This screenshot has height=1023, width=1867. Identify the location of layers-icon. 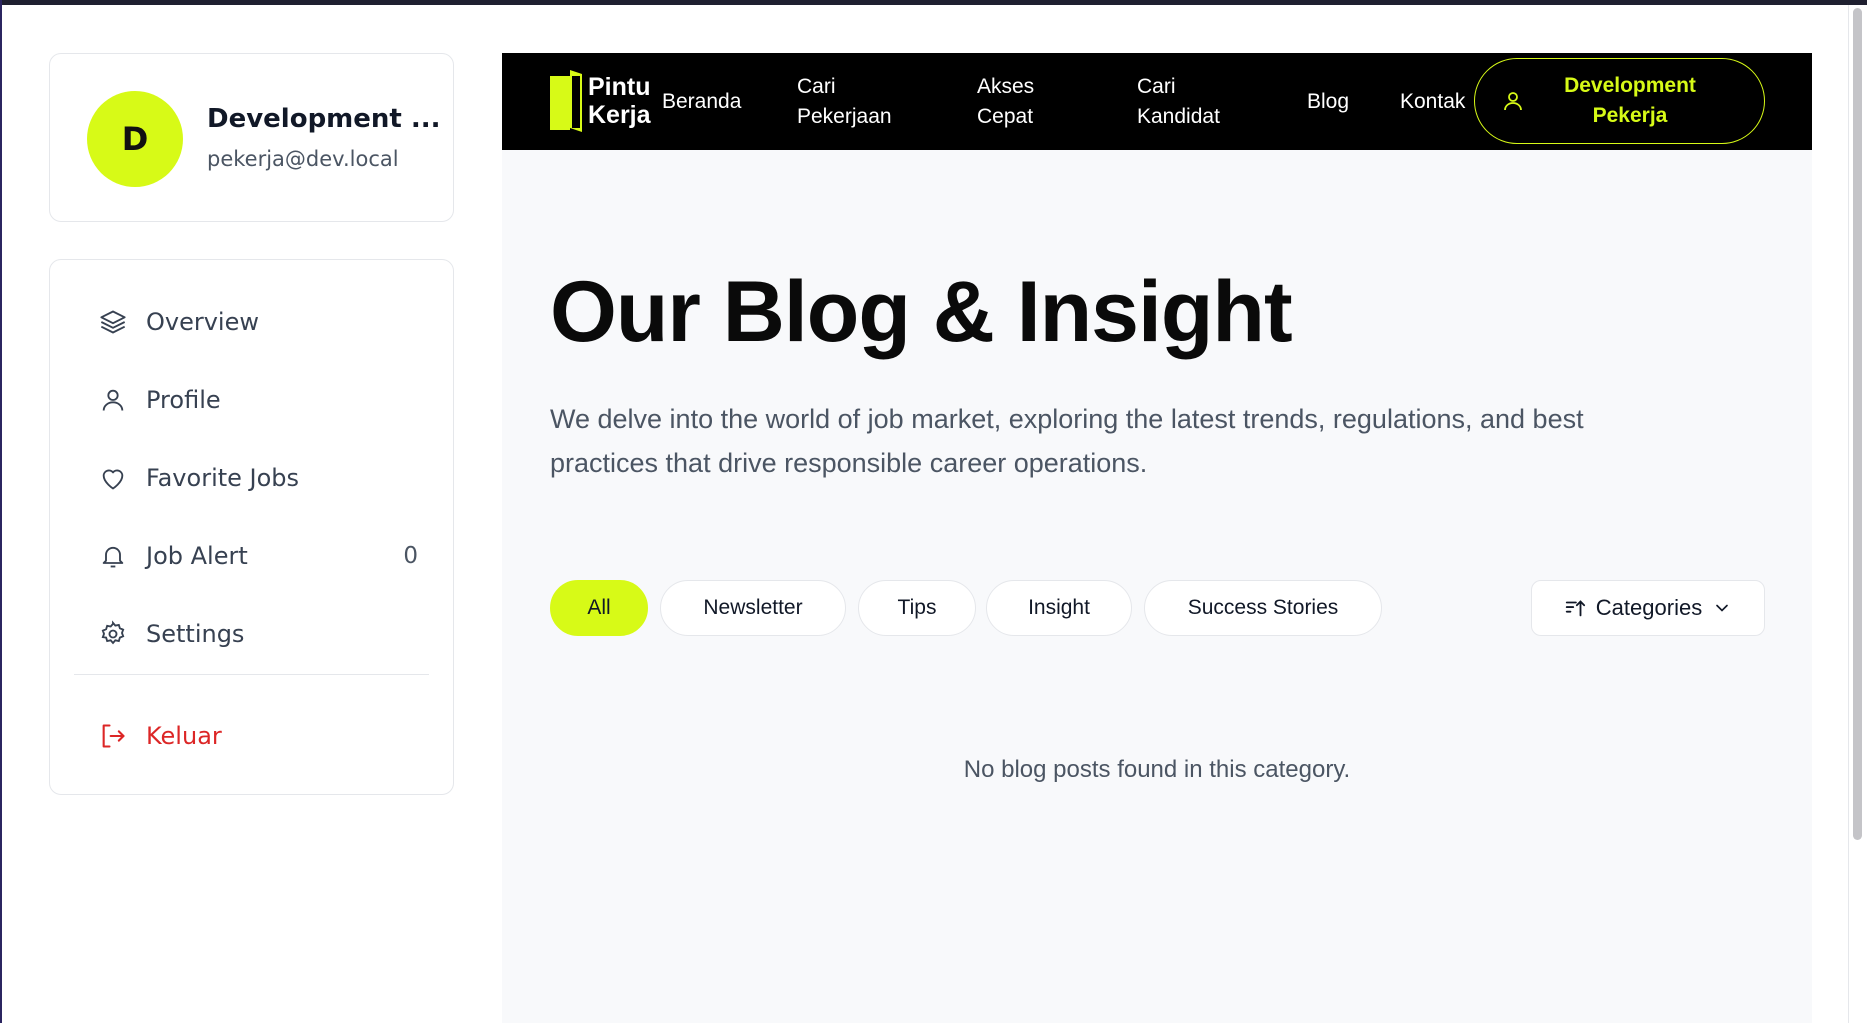
(113, 322).